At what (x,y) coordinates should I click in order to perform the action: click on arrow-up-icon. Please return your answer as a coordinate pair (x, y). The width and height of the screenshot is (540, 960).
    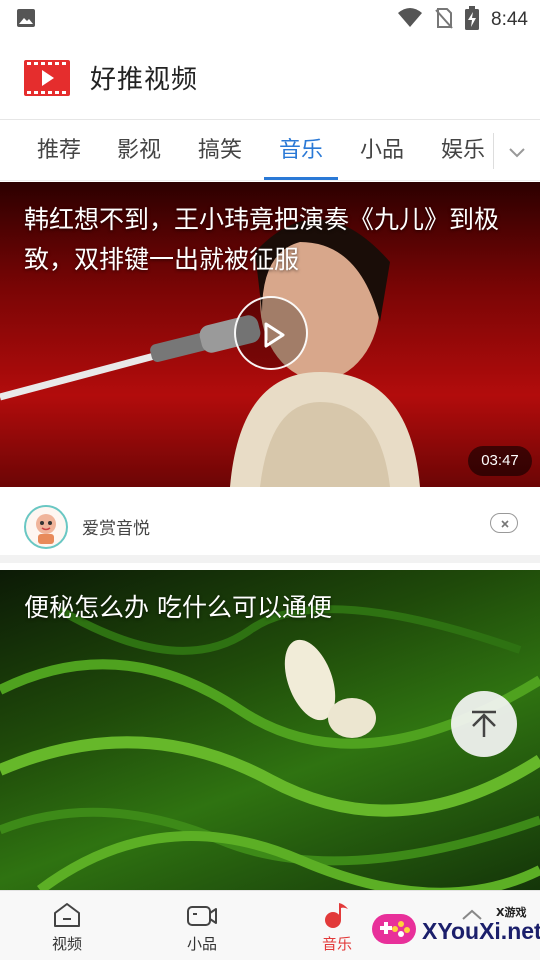
    Looking at the image, I should click on (484, 723).